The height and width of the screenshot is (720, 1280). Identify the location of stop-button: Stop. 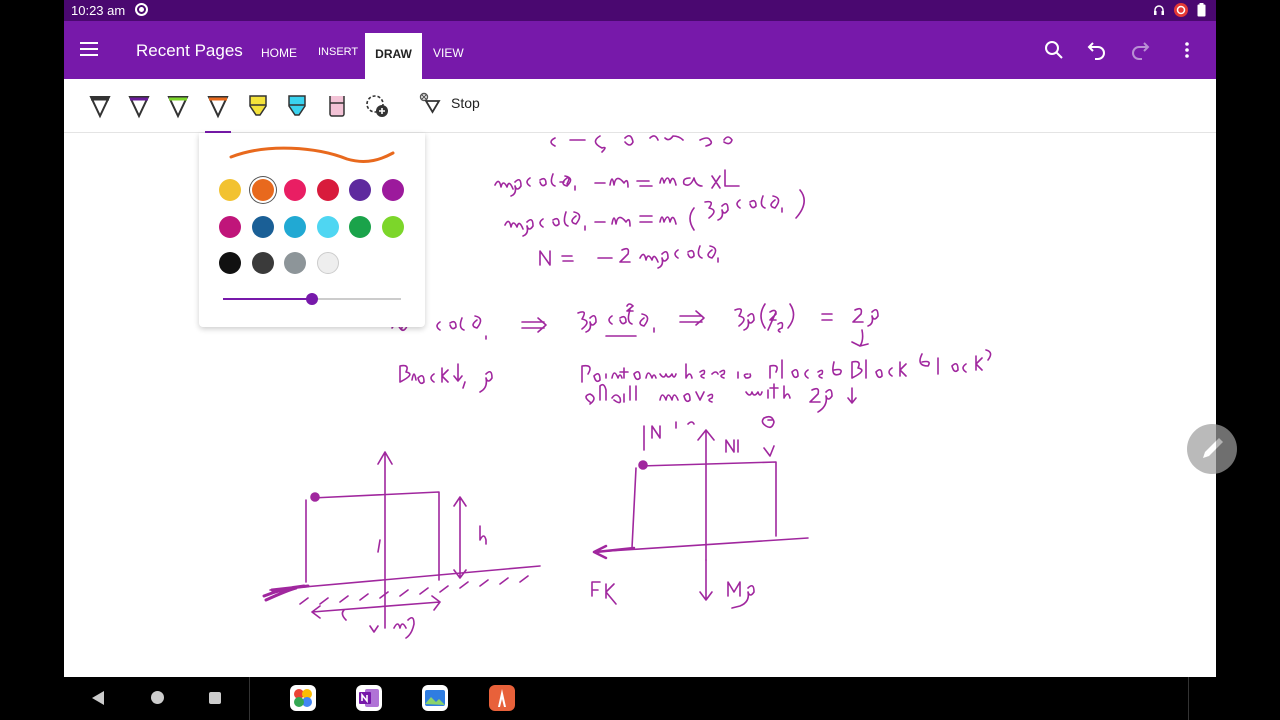
(449, 103).